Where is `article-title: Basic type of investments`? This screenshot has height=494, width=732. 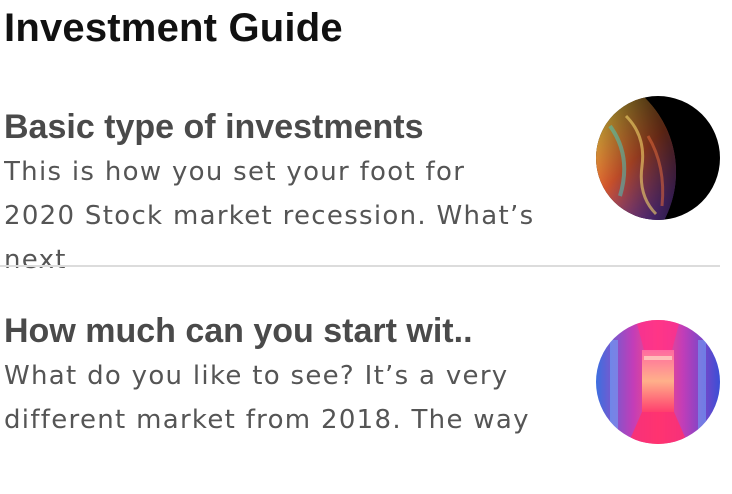
article-title: Basic type of investments is located at coordinates (214, 127).